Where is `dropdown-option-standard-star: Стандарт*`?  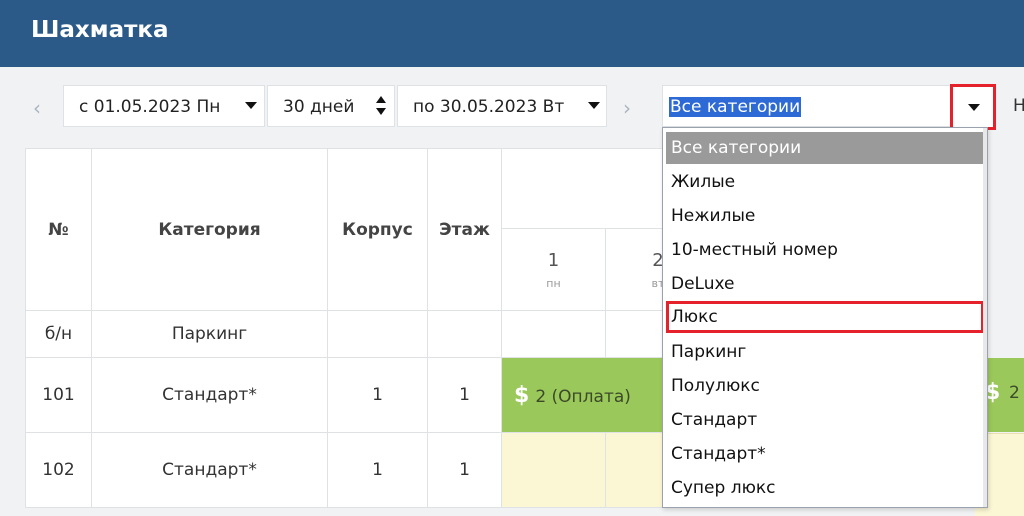
dropdown-option-standard-star: Стандарт* is located at coordinates (825, 454).